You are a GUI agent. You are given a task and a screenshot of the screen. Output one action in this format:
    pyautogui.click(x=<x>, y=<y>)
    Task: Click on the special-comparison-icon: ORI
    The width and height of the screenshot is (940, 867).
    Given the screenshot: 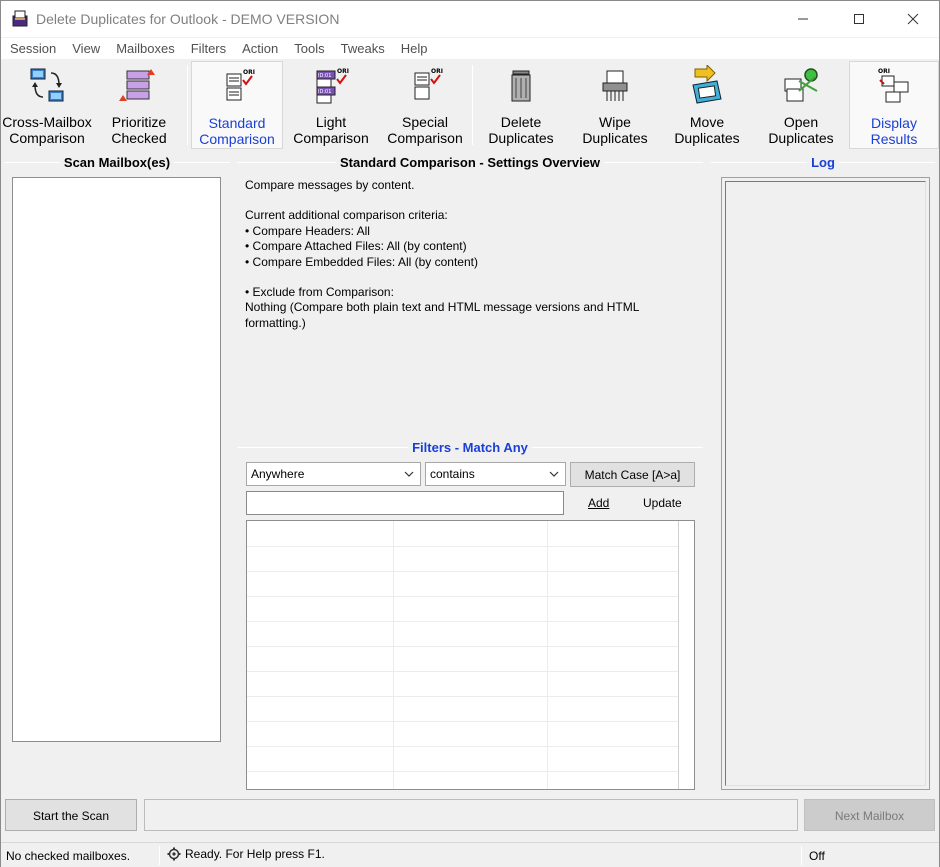 What is the action you would take?
    pyautogui.click(x=428, y=84)
    